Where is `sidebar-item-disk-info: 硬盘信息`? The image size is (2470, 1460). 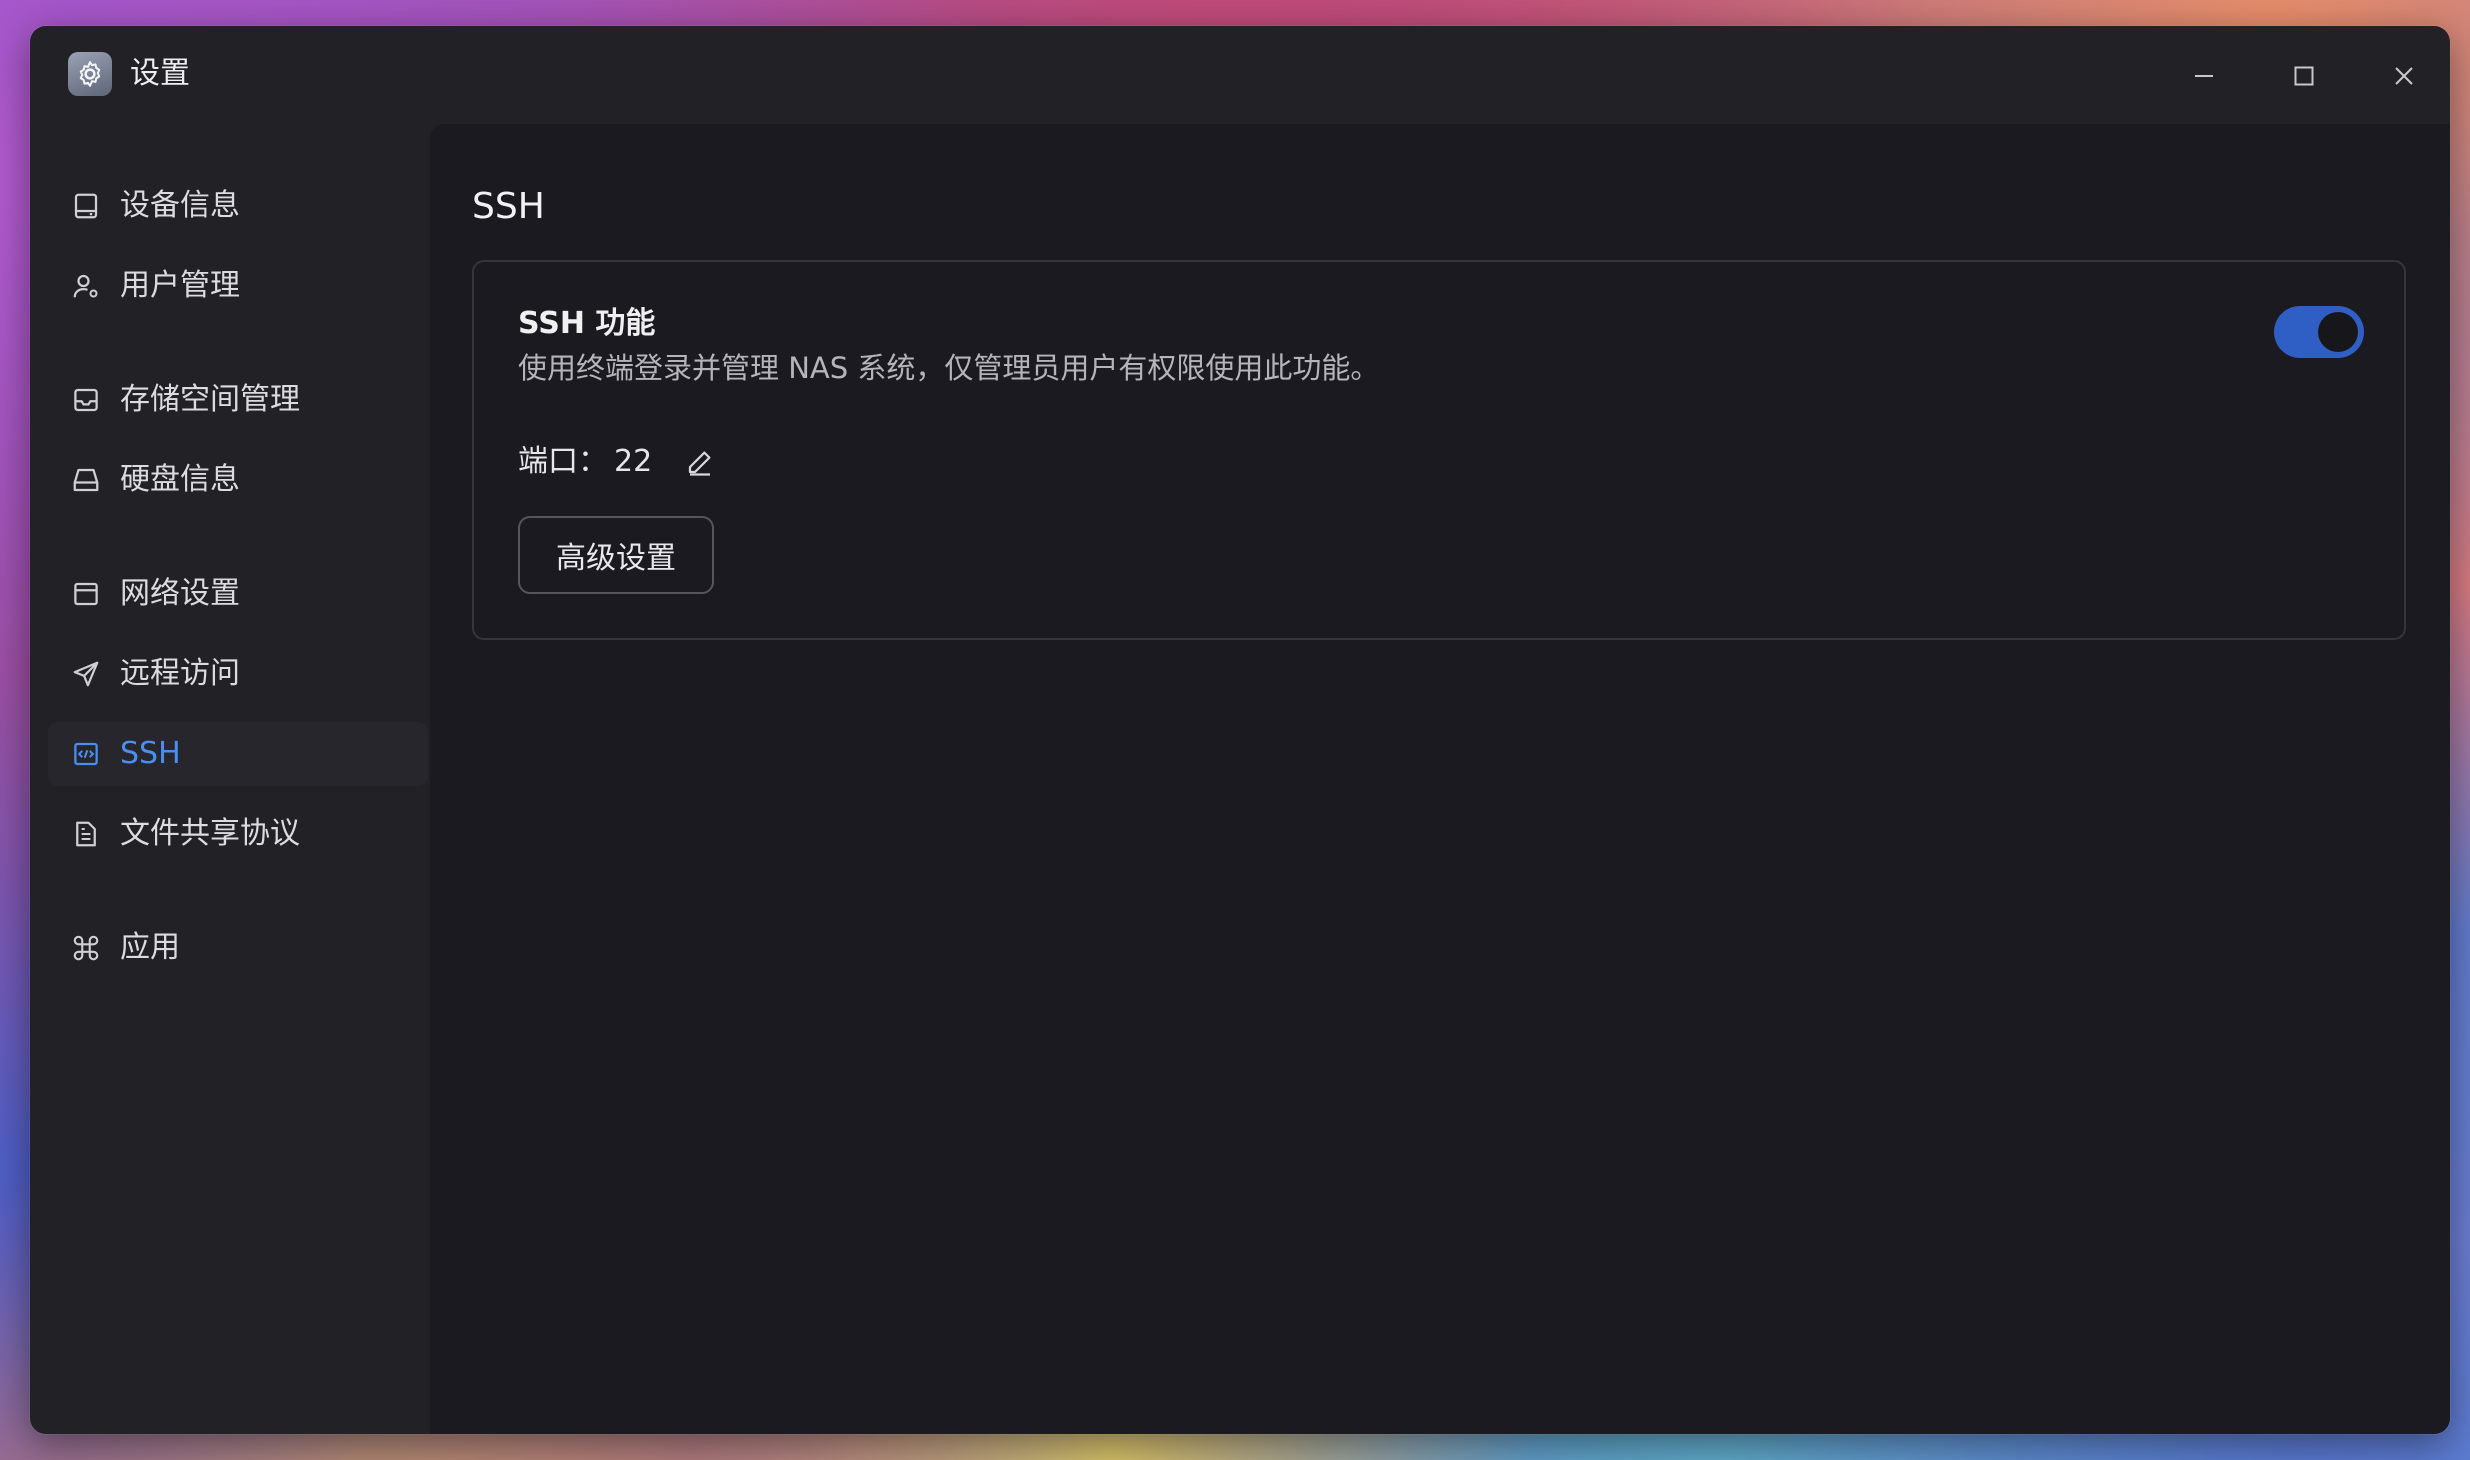
sidebar-item-disk-info: 硬盘信息 is located at coordinates (238, 480).